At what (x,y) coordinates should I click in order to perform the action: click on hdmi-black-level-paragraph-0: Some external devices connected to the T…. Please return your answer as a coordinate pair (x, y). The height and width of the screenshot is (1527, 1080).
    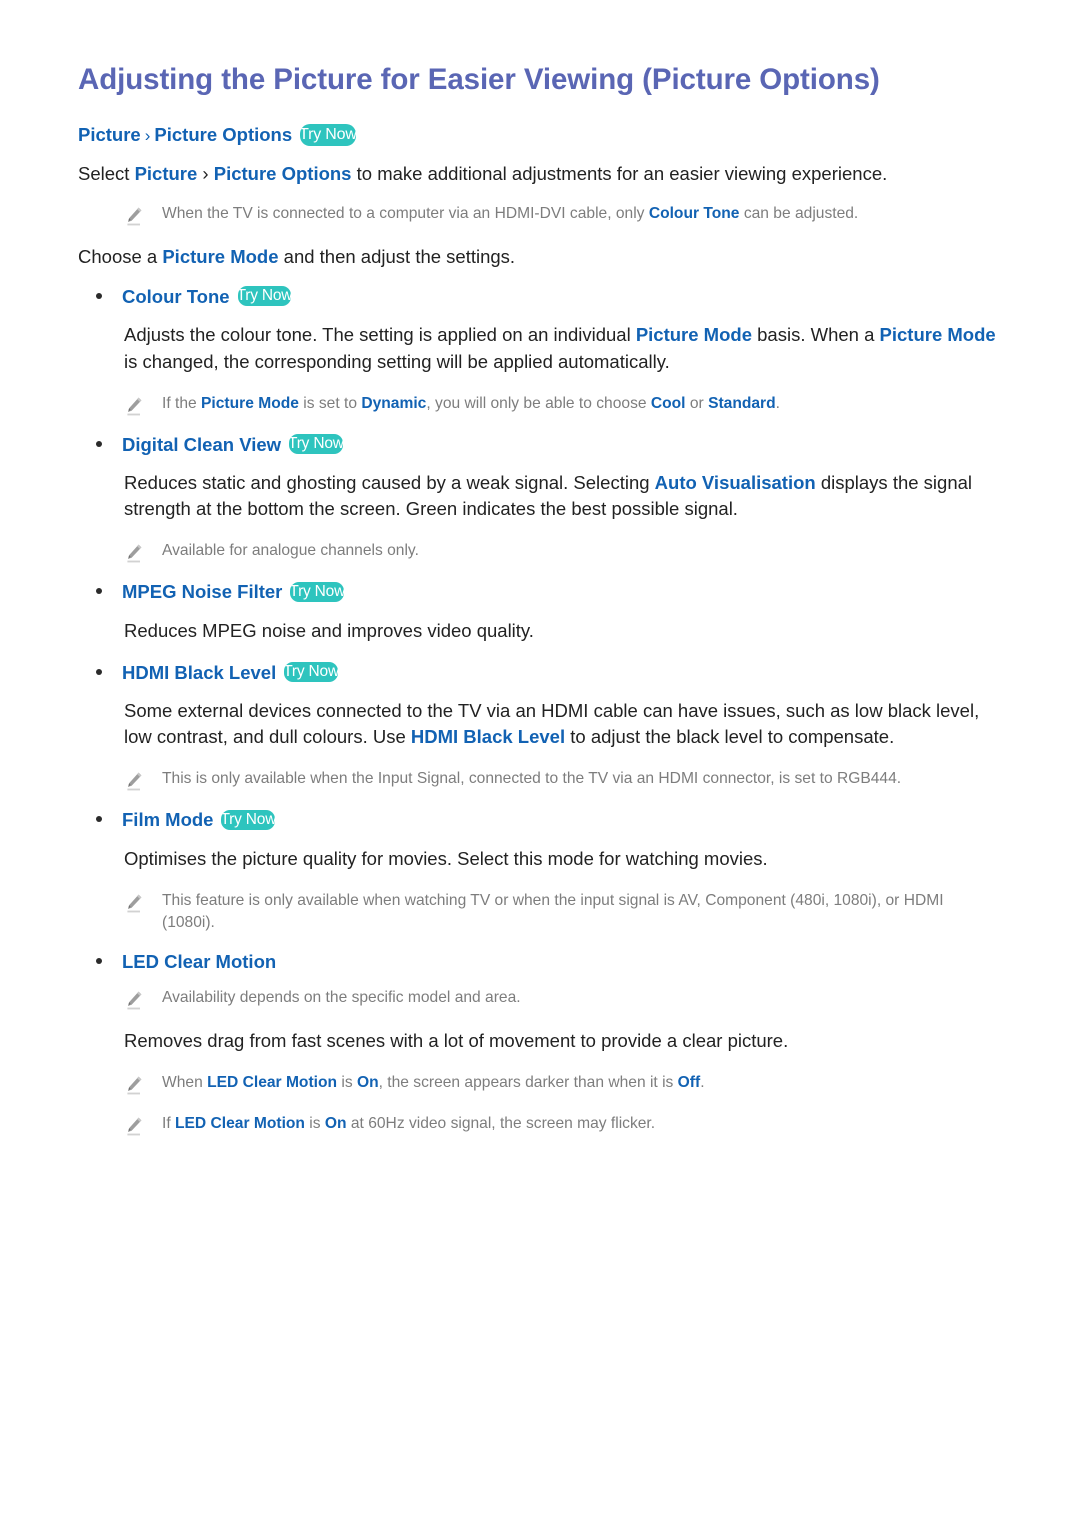
    Looking at the image, I should click on (562, 724).